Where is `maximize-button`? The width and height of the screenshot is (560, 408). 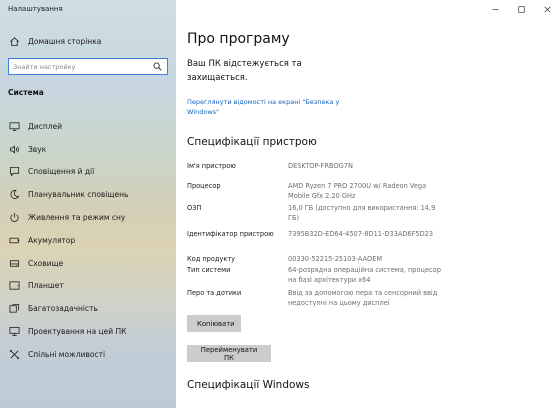 maximize-button is located at coordinates (521, 9).